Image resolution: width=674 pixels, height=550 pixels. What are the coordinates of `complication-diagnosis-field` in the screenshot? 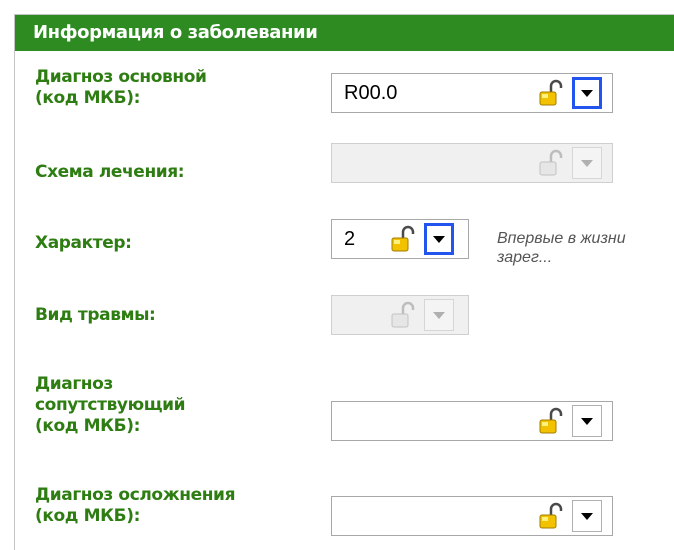 It's located at (472, 516).